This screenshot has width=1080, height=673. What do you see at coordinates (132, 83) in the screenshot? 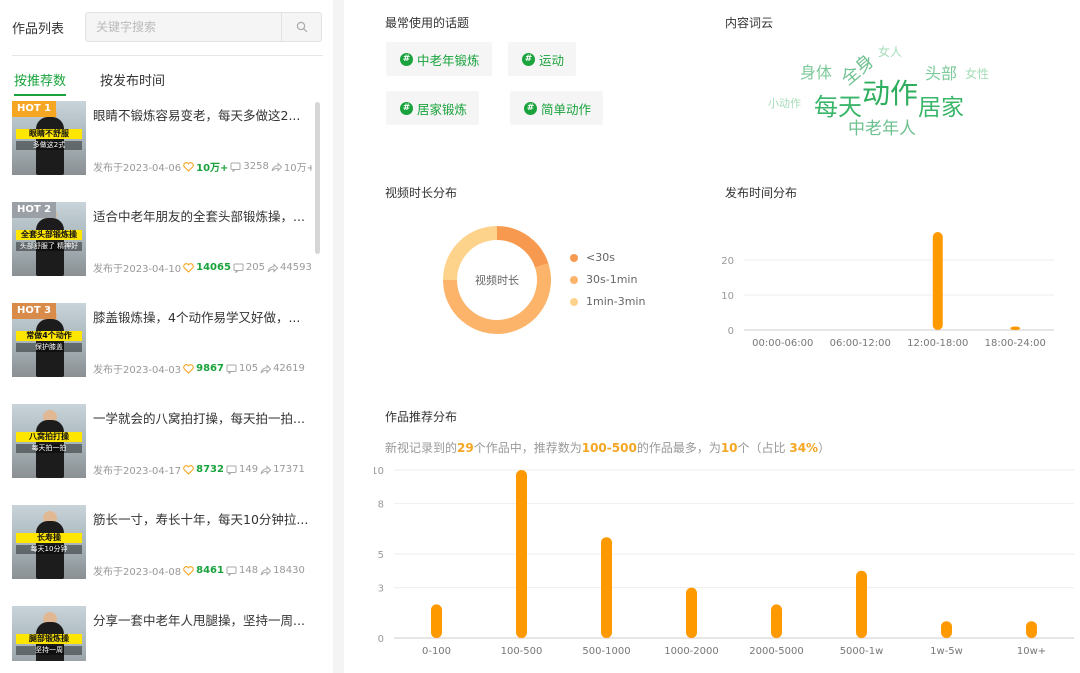
I see `tab-by-publish-time: 按发布时间` at bounding box center [132, 83].